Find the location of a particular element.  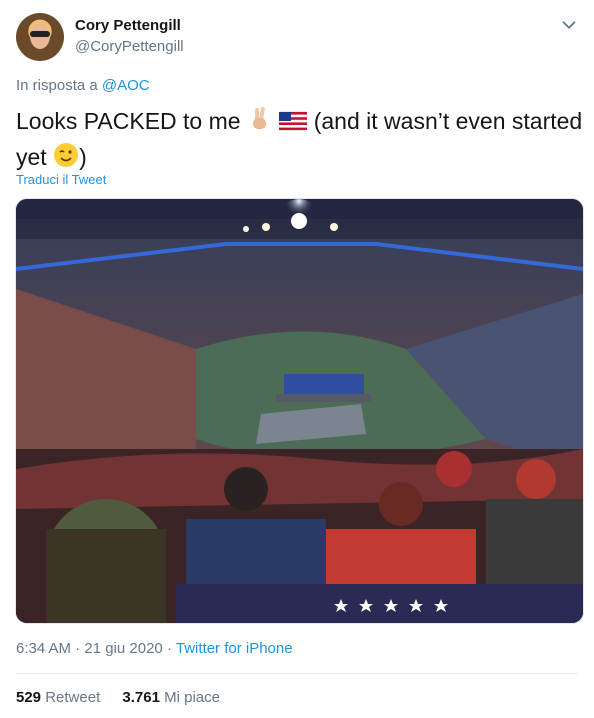

retweet-count: 529 Retweet is located at coordinates (60, 697).